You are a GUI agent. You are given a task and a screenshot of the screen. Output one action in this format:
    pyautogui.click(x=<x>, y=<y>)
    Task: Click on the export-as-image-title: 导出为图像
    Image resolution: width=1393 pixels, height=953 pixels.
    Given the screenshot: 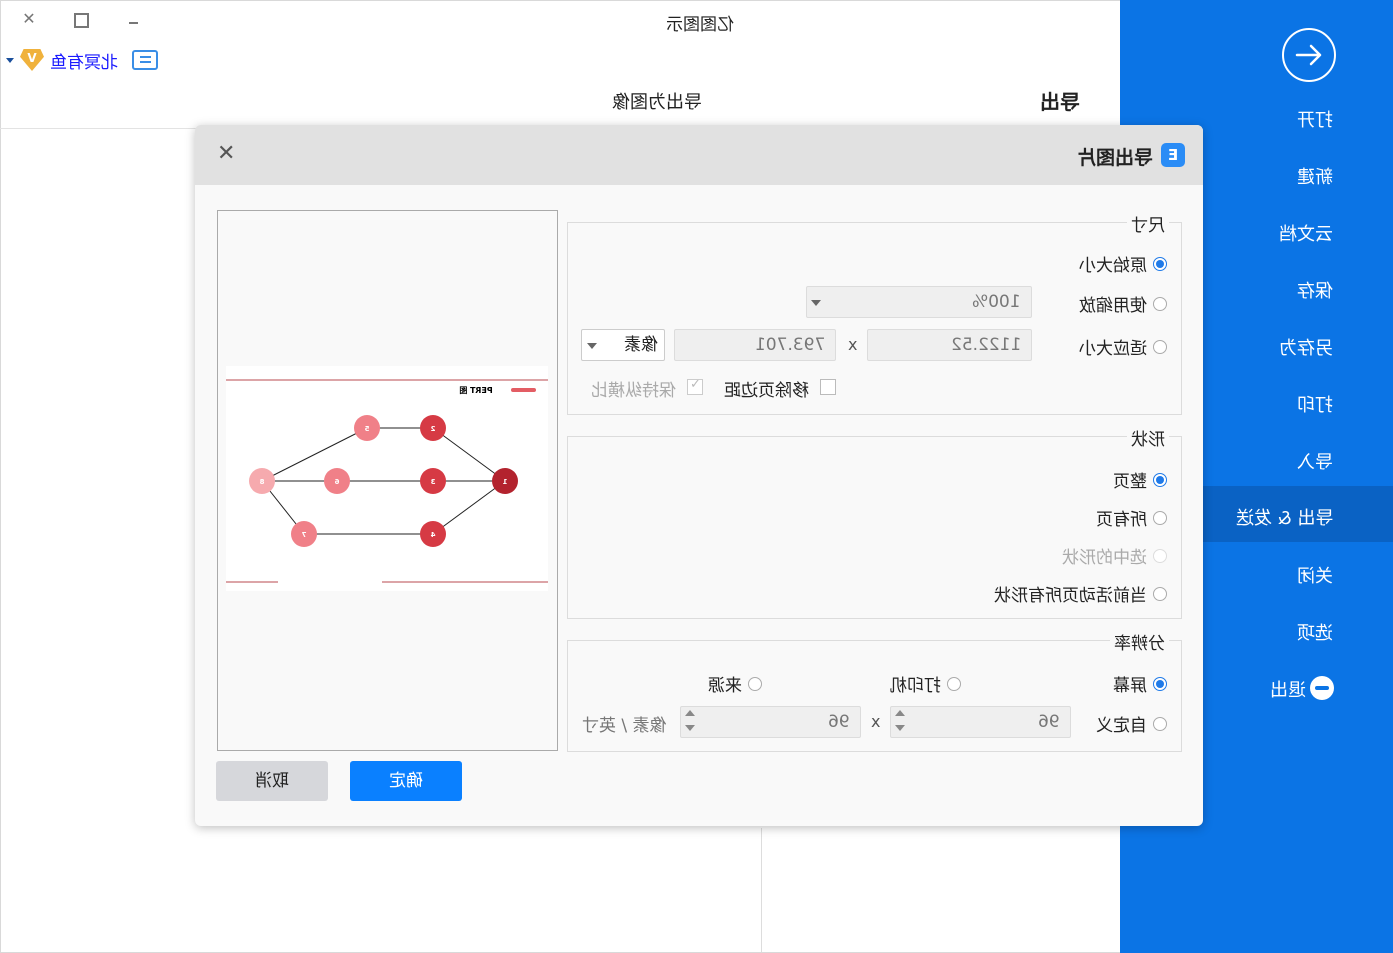 What is the action you would take?
    pyautogui.click(x=657, y=102)
    